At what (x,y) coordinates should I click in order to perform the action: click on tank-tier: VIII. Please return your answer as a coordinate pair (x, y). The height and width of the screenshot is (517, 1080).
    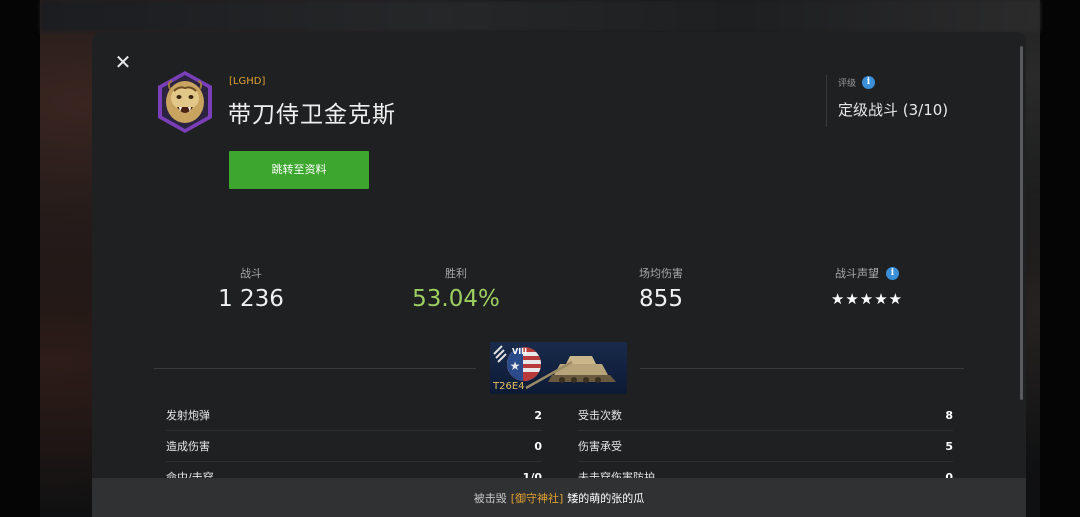
    Looking at the image, I should click on (519, 351).